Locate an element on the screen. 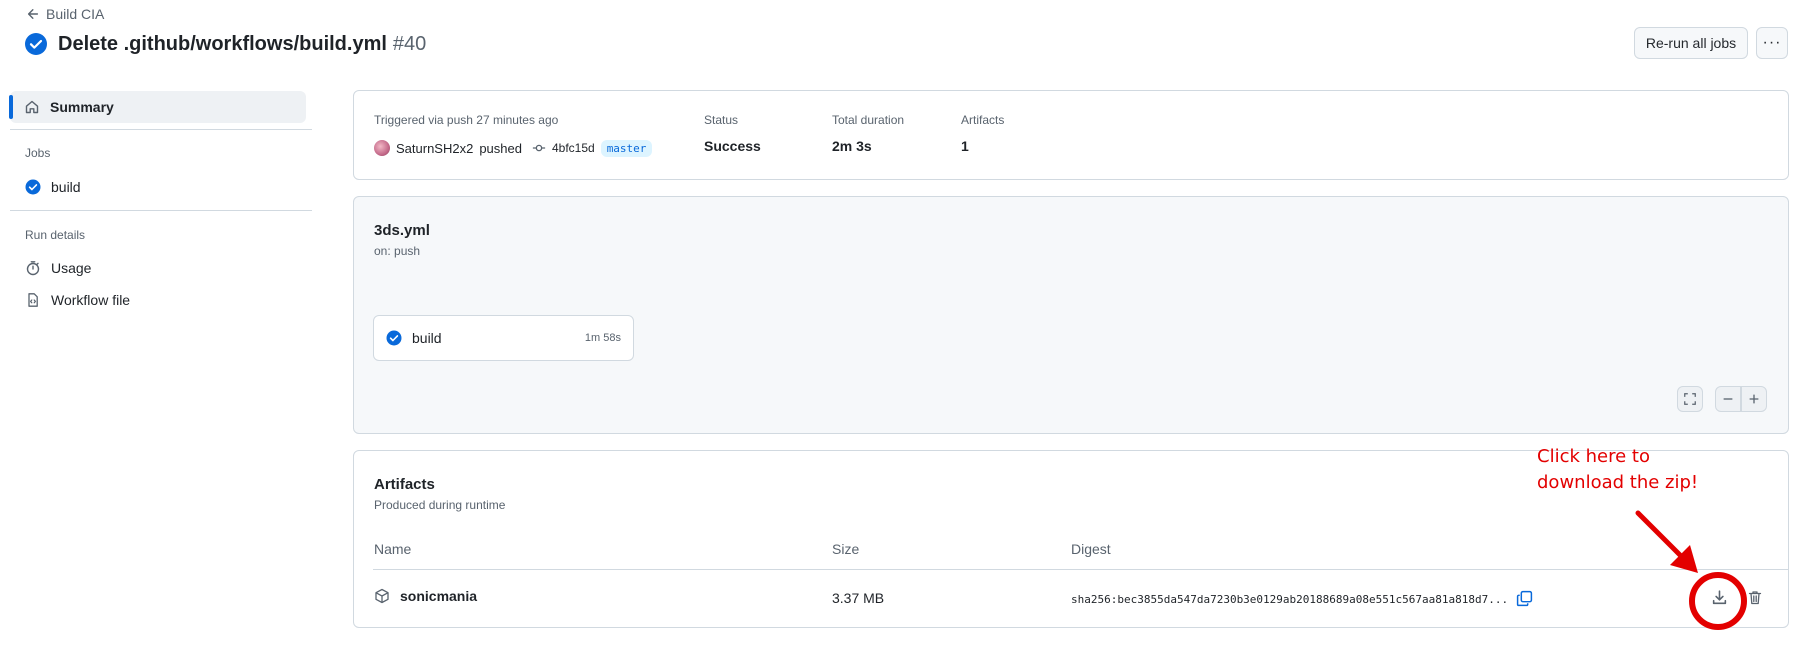 Image resolution: width=1796 pixels, height=672 pixels. sidebar-item-build-label: build is located at coordinates (66, 187).